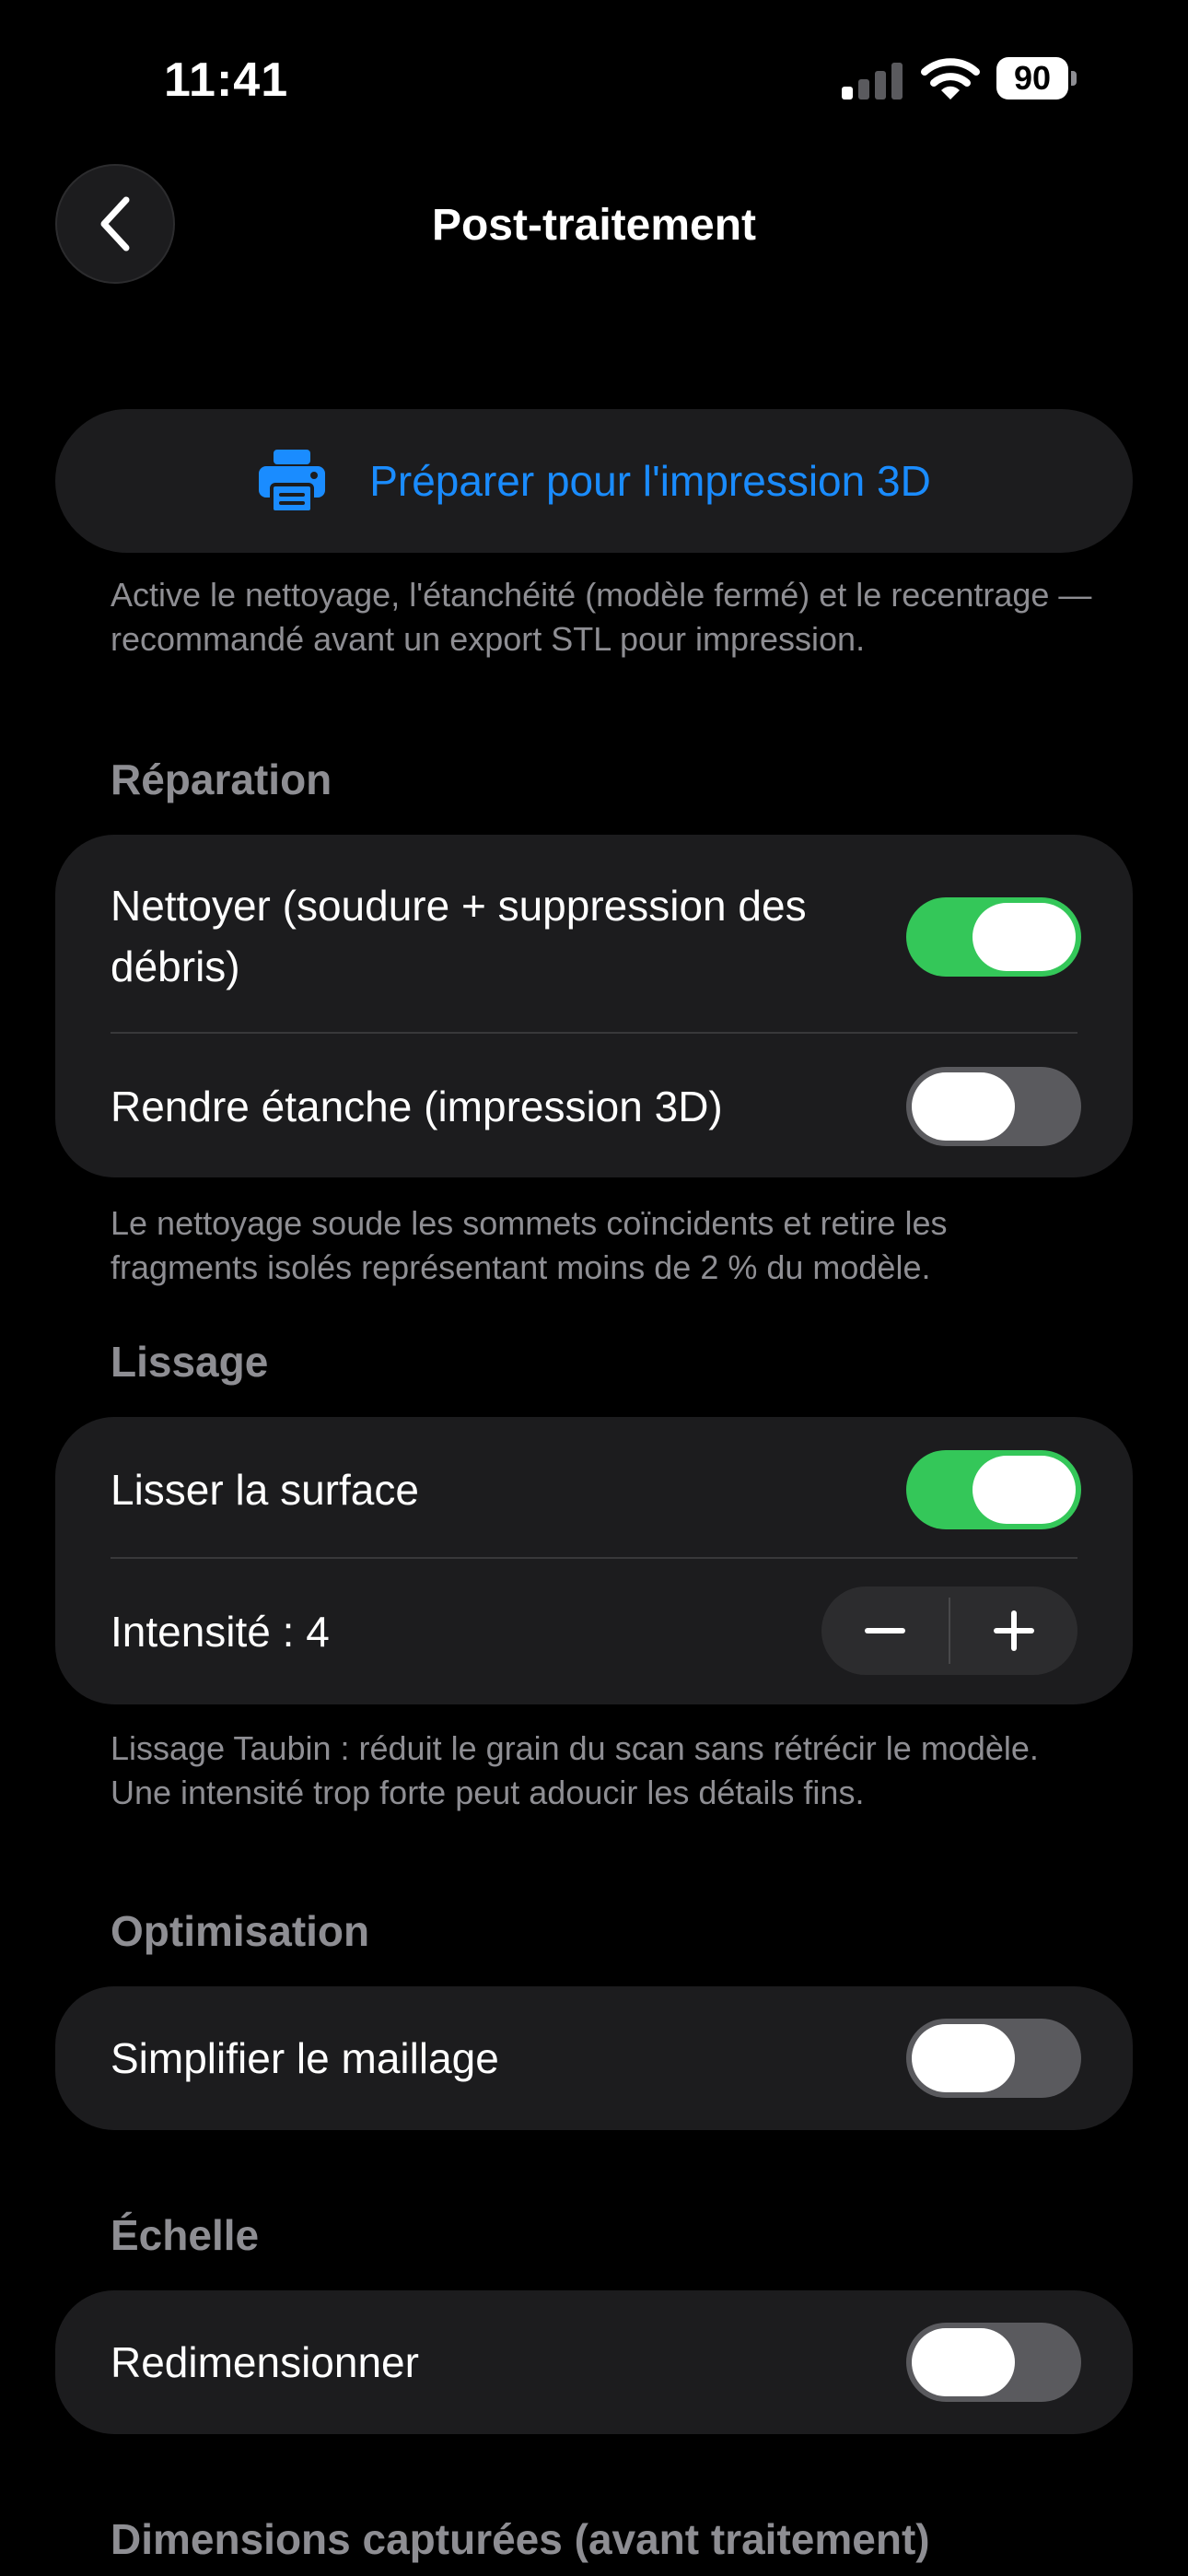 The image size is (1188, 2576). I want to click on minus-icon, so click(885, 1630).